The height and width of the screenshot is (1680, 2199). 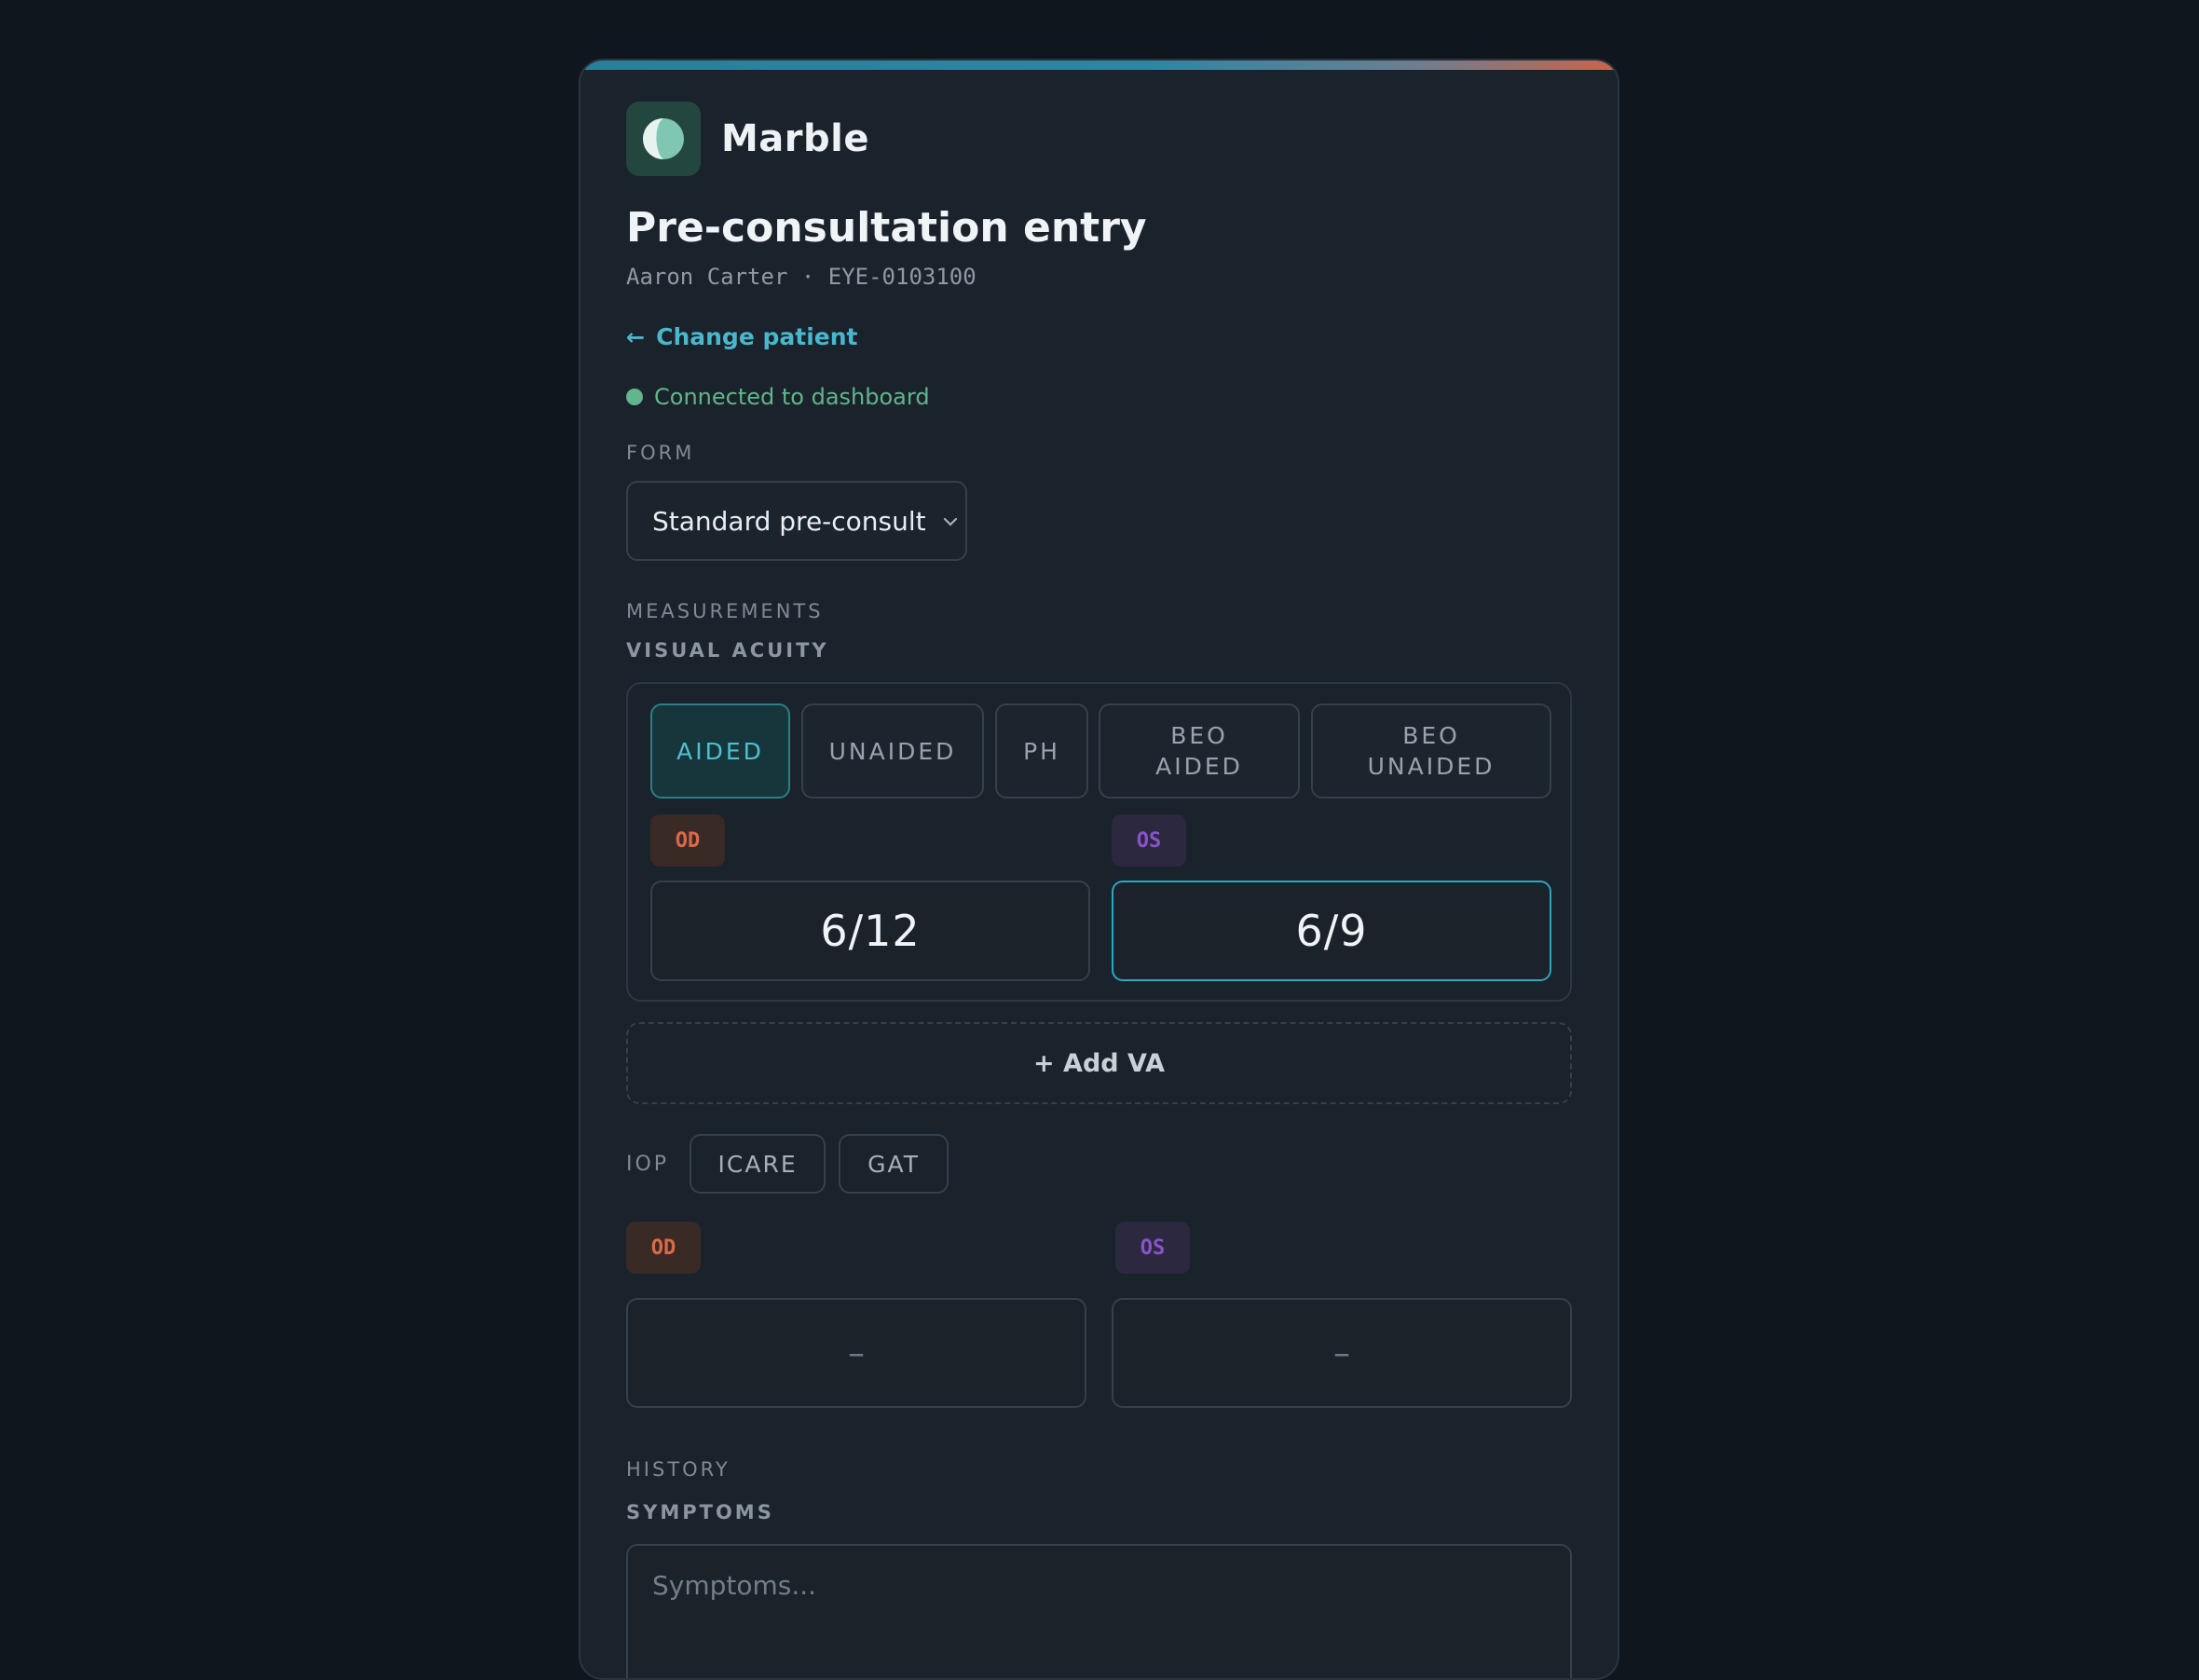 I want to click on iop-os-value: –, so click(x=1341, y=1353).